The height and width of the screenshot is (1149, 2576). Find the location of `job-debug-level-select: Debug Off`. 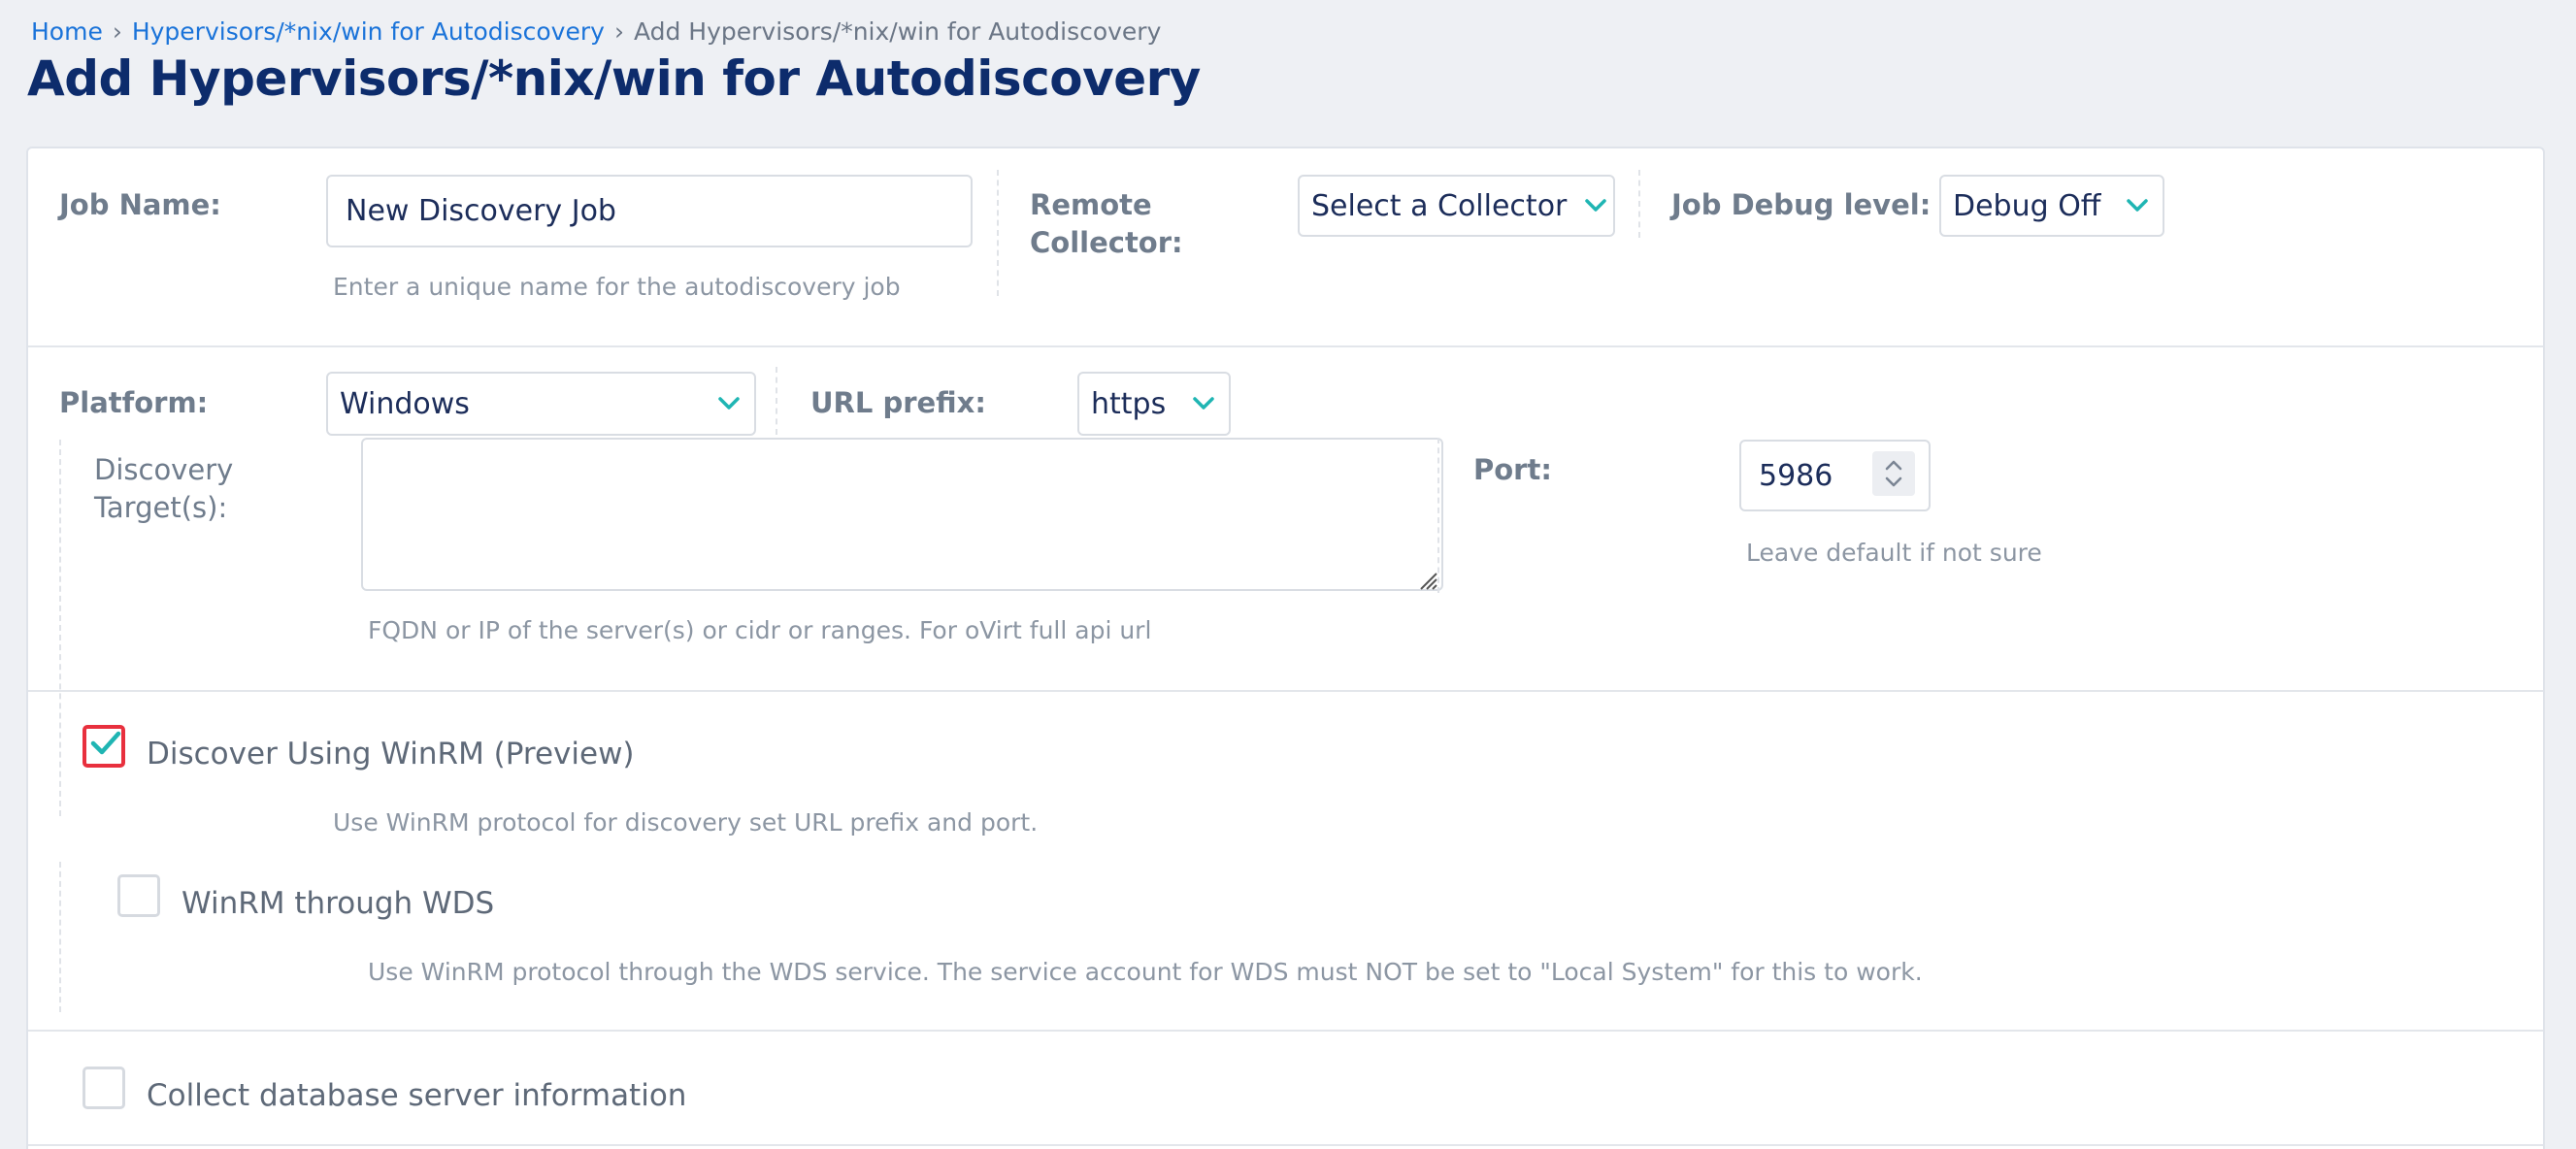

job-debug-level-select: Debug Off is located at coordinates (2051, 206).